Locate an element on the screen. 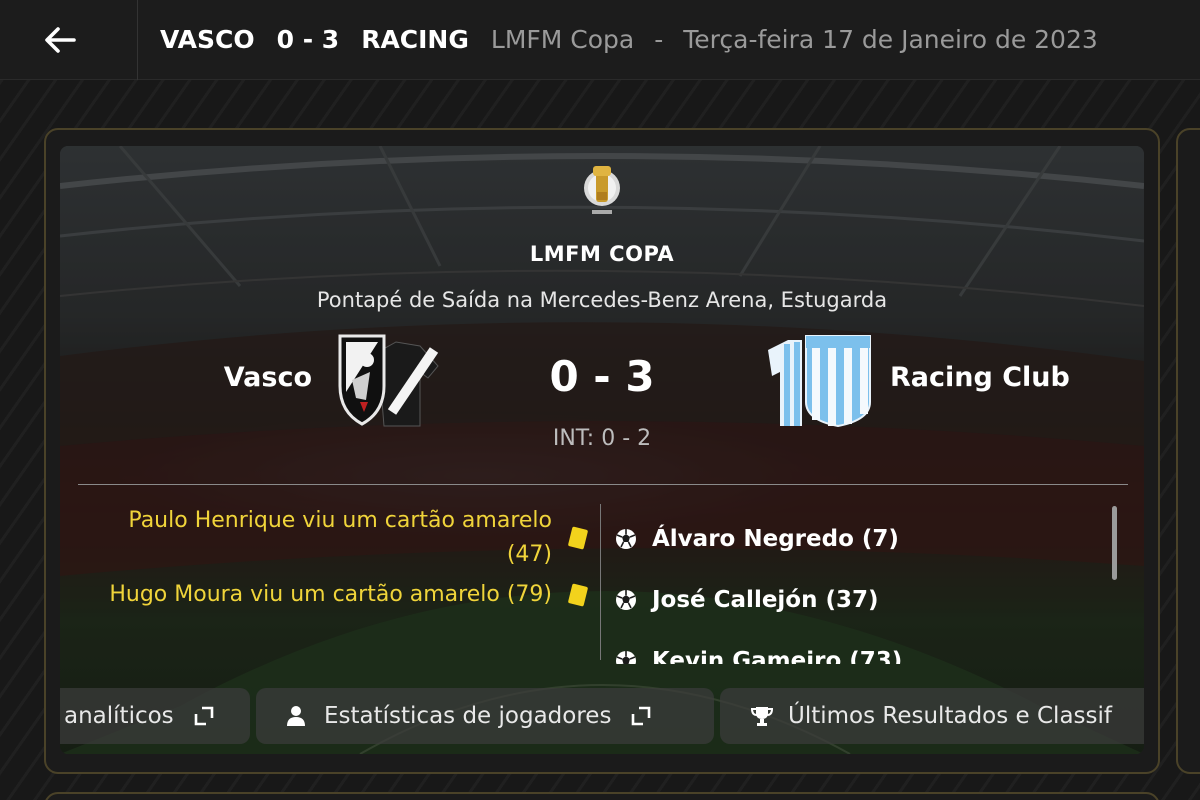 This screenshot has height=800, width=1200. header-date: Terça-feira 17 de Janeiro de 2023 is located at coordinates (890, 39).